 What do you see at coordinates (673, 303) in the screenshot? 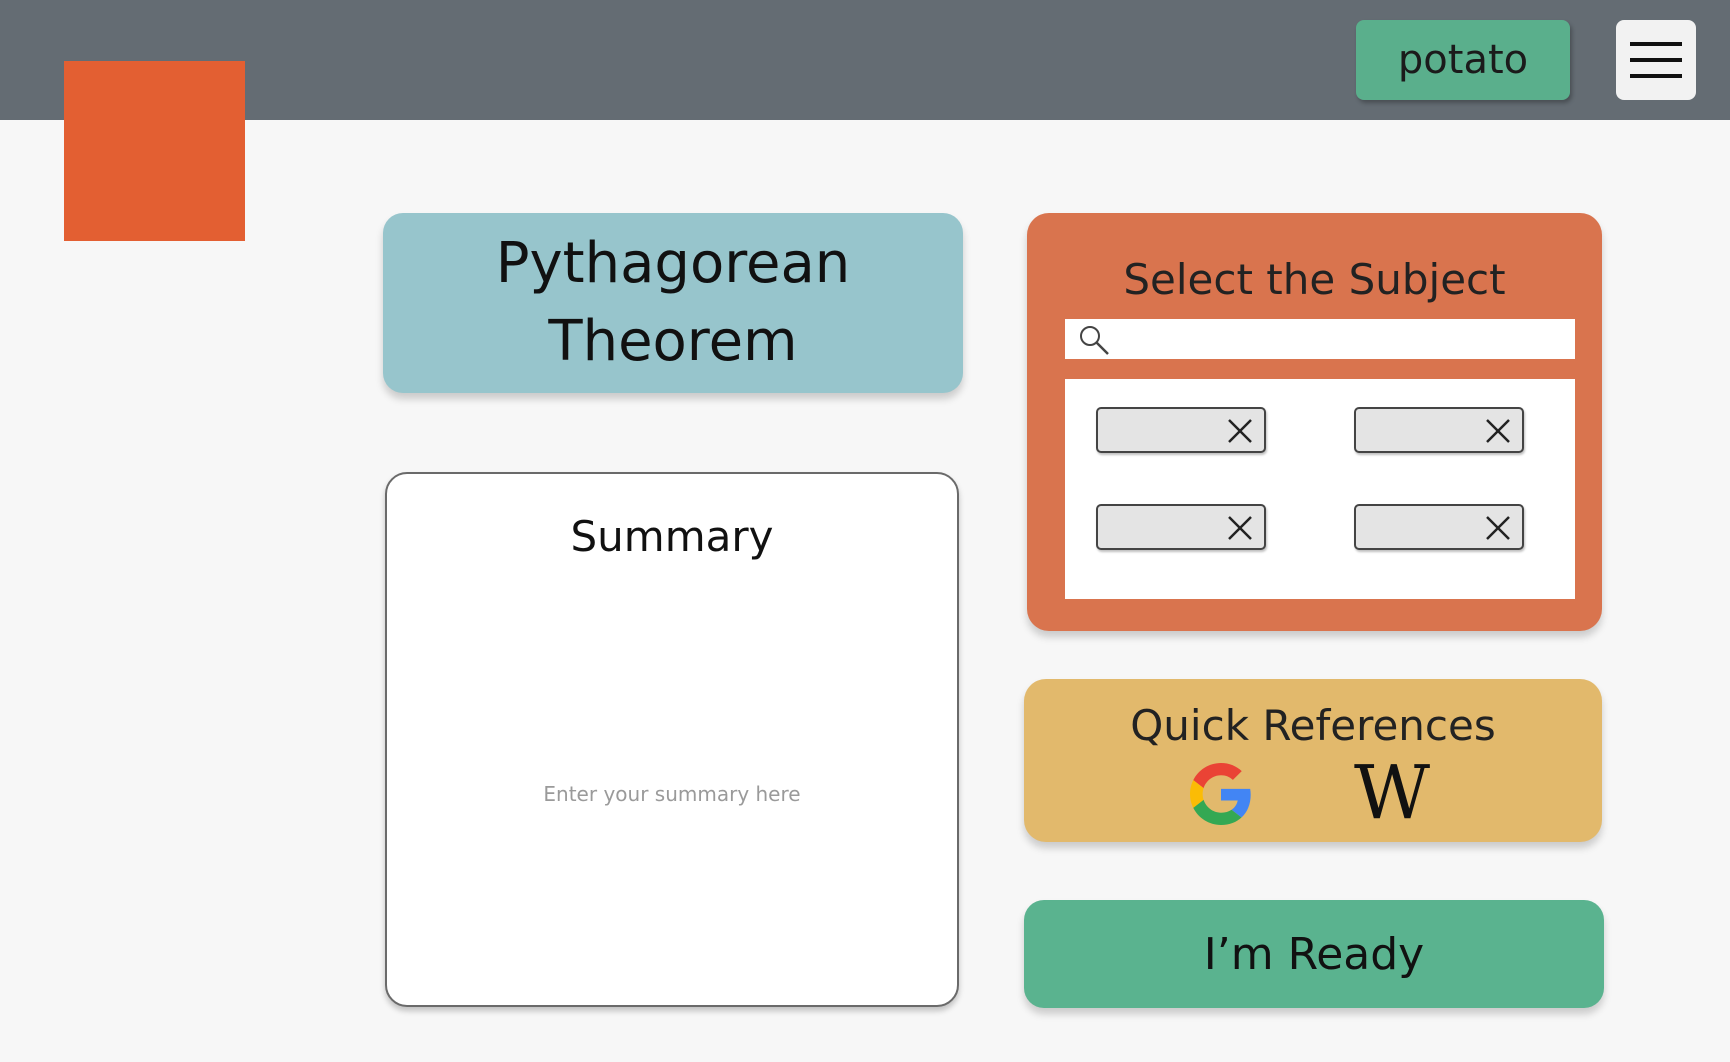
I see `topic-title-card: Pythagorean Theorem` at bounding box center [673, 303].